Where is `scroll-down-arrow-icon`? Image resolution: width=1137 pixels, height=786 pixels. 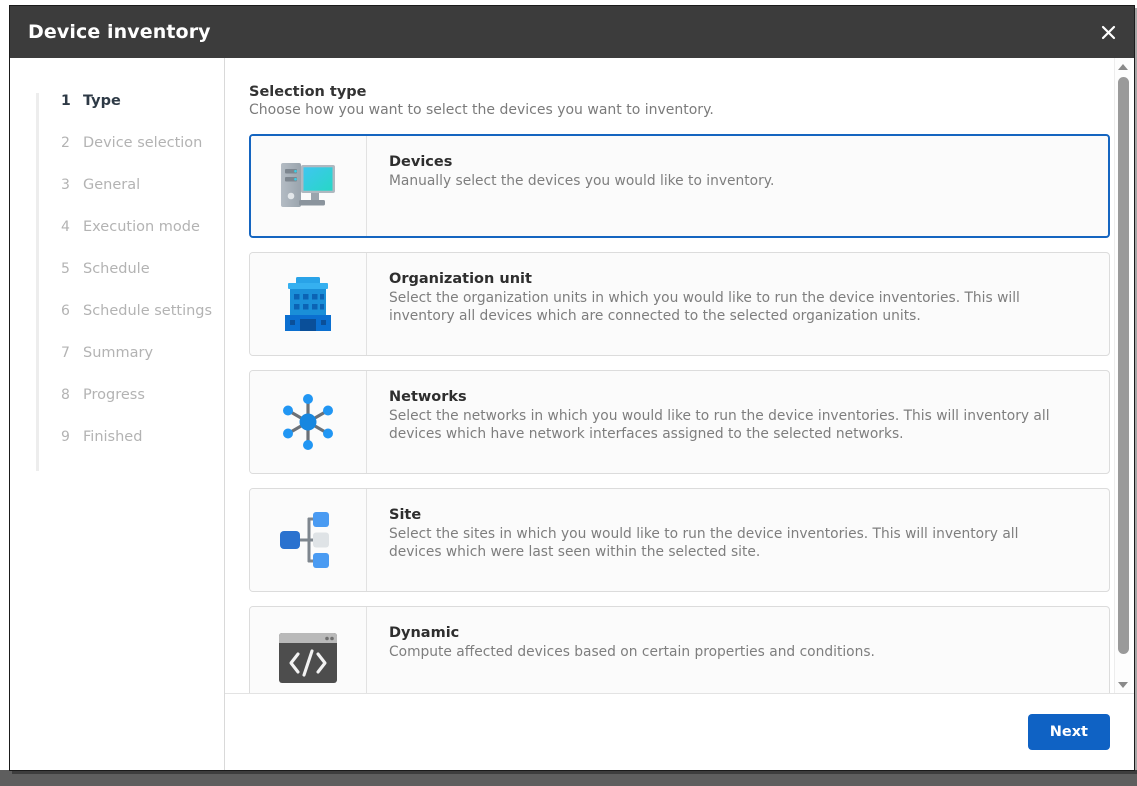 scroll-down-arrow-icon is located at coordinates (1123, 684).